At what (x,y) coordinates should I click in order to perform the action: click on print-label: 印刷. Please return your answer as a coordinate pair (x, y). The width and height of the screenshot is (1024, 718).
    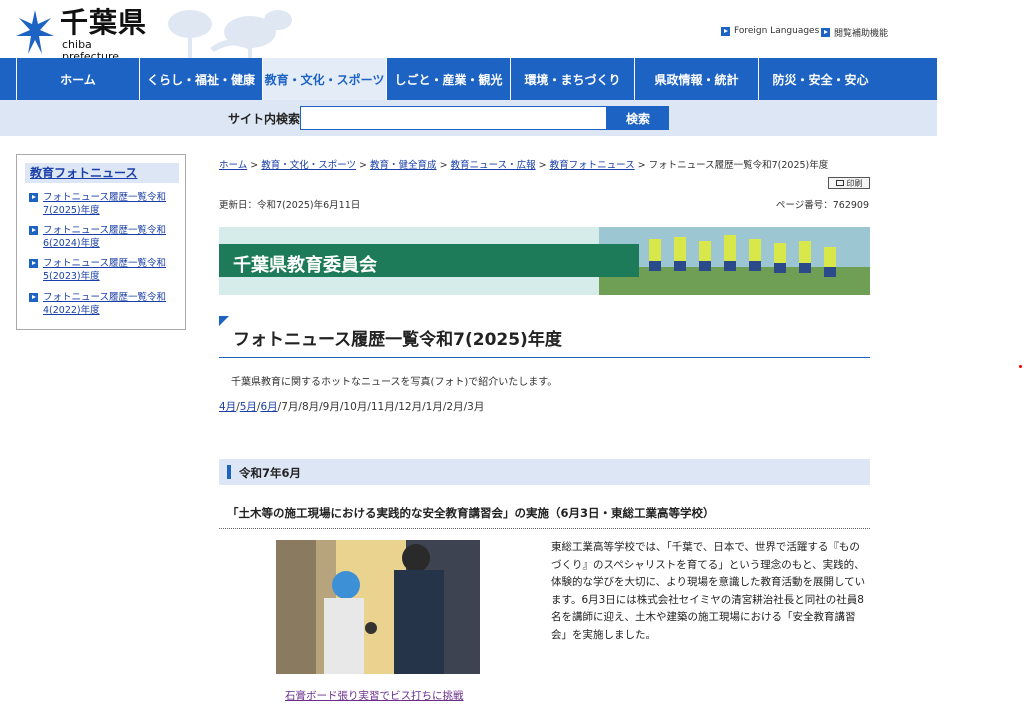
    Looking at the image, I should click on (854, 183).